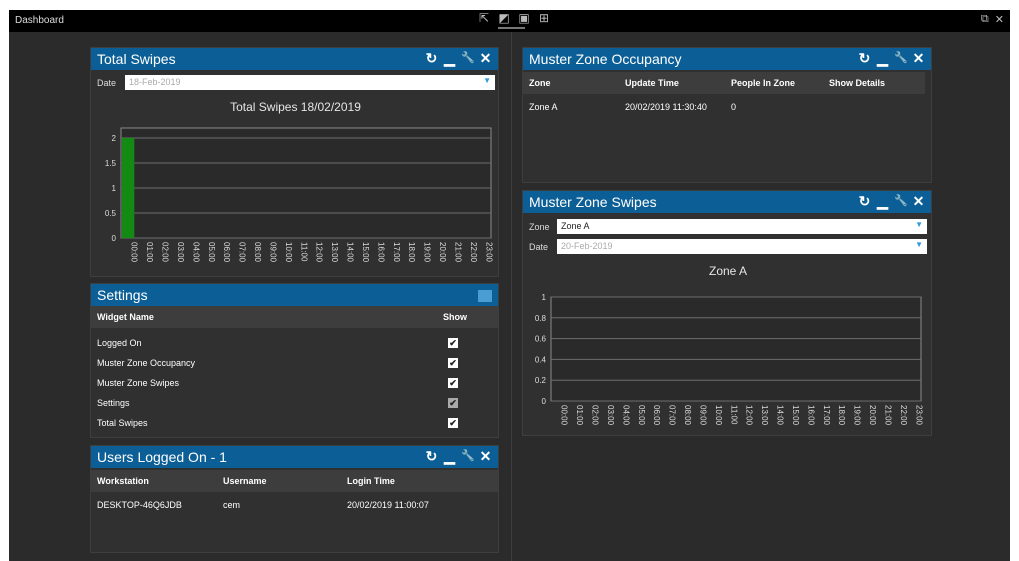 This screenshot has width=1019, height=561. What do you see at coordinates (226, 252) in the screenshot?
I see `x-tick-label: 06:00` at bounding box center [226, 252].